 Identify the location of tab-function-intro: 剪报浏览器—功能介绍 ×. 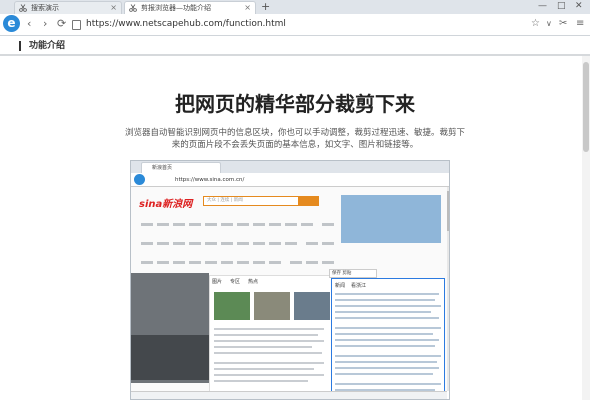
(190, 7).